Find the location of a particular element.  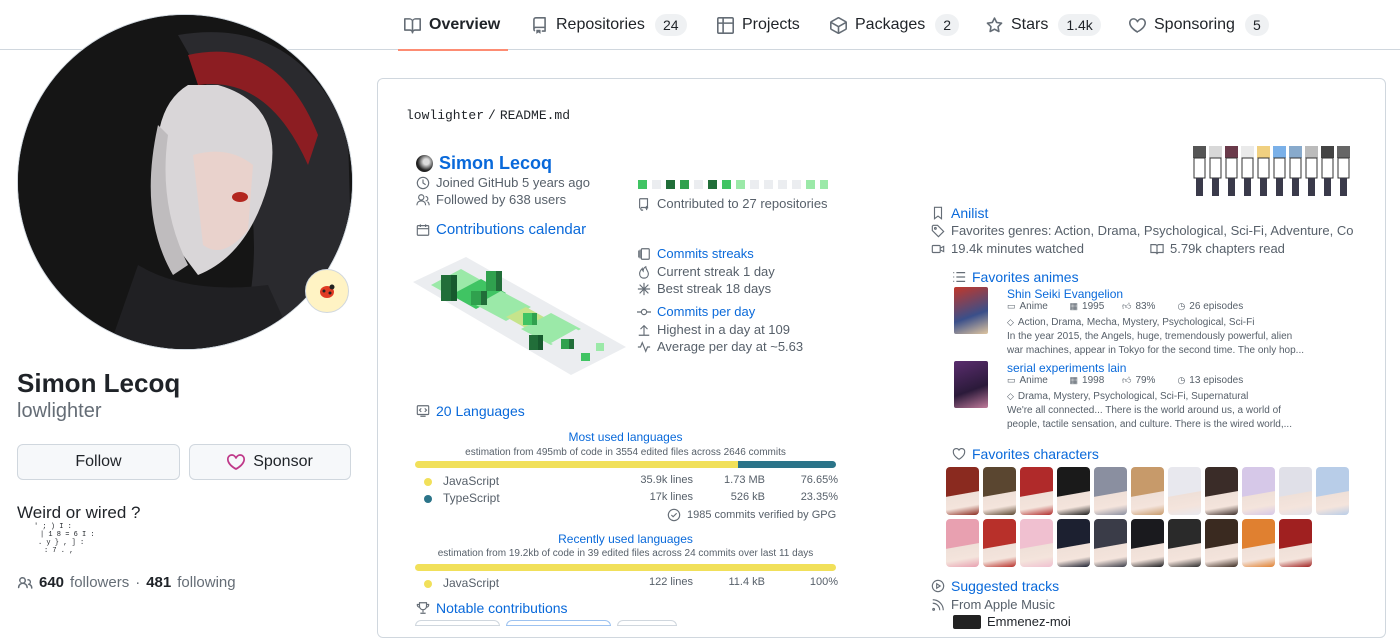

track-item: Emmenez-moi is located at coordinates (1012, 621).